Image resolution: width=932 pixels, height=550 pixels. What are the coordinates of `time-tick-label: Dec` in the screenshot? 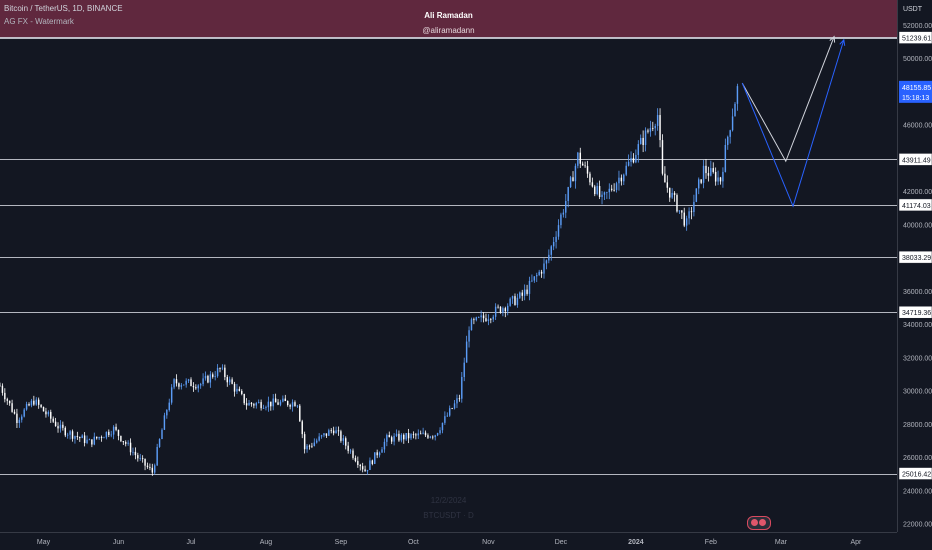 It's located at (561, 542).